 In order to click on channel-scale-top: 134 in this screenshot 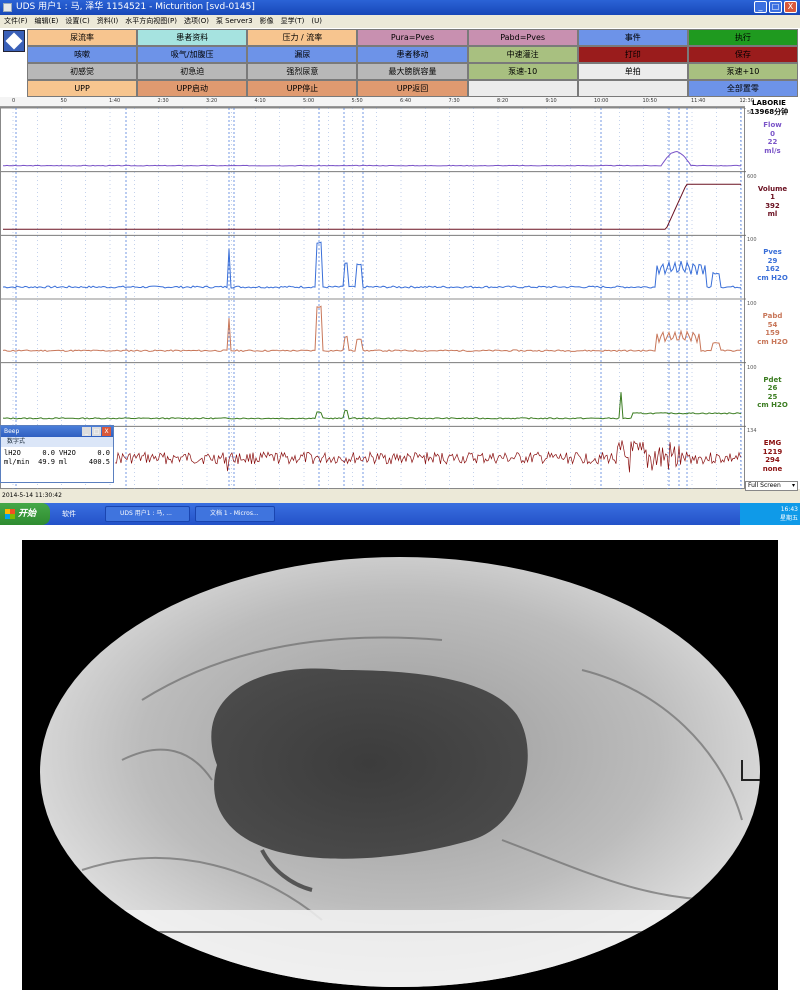, I will do `click(752, 431)`.